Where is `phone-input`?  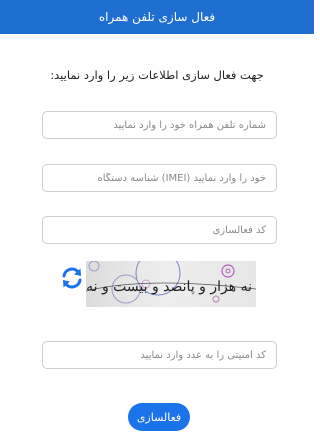
phone-input is located at coordinates (159, 125).